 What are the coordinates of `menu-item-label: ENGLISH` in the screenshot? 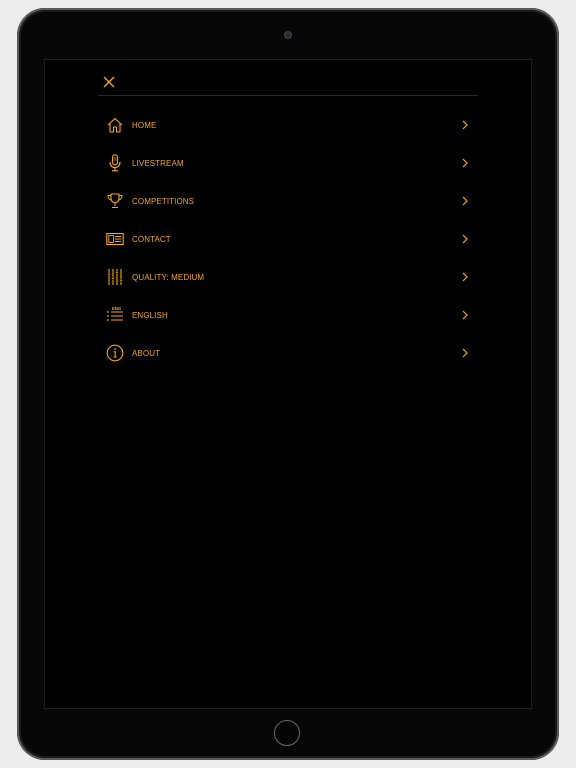 It's located at (150, 315).